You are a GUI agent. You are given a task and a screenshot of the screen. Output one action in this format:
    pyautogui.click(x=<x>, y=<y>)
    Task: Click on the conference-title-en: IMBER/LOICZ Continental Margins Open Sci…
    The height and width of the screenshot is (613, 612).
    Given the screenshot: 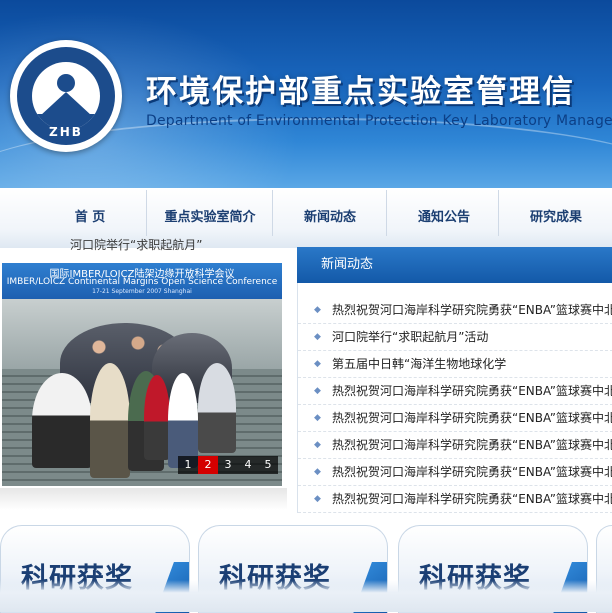 What is the action you would take?
    pyautogui.click(x=142, y=282)
    